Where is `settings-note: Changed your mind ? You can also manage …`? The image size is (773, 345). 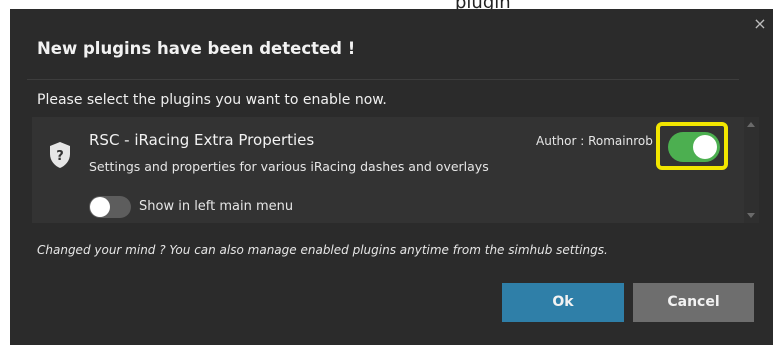
settings-note: Changed your mind ? You can also manage … is located at coordinates (322, 250).